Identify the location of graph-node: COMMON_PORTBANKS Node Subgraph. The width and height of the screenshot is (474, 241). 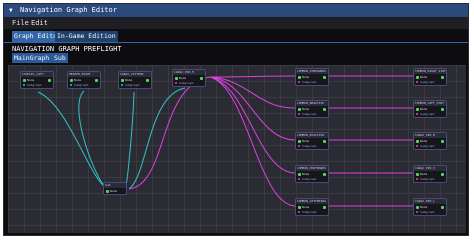
(312, 174).